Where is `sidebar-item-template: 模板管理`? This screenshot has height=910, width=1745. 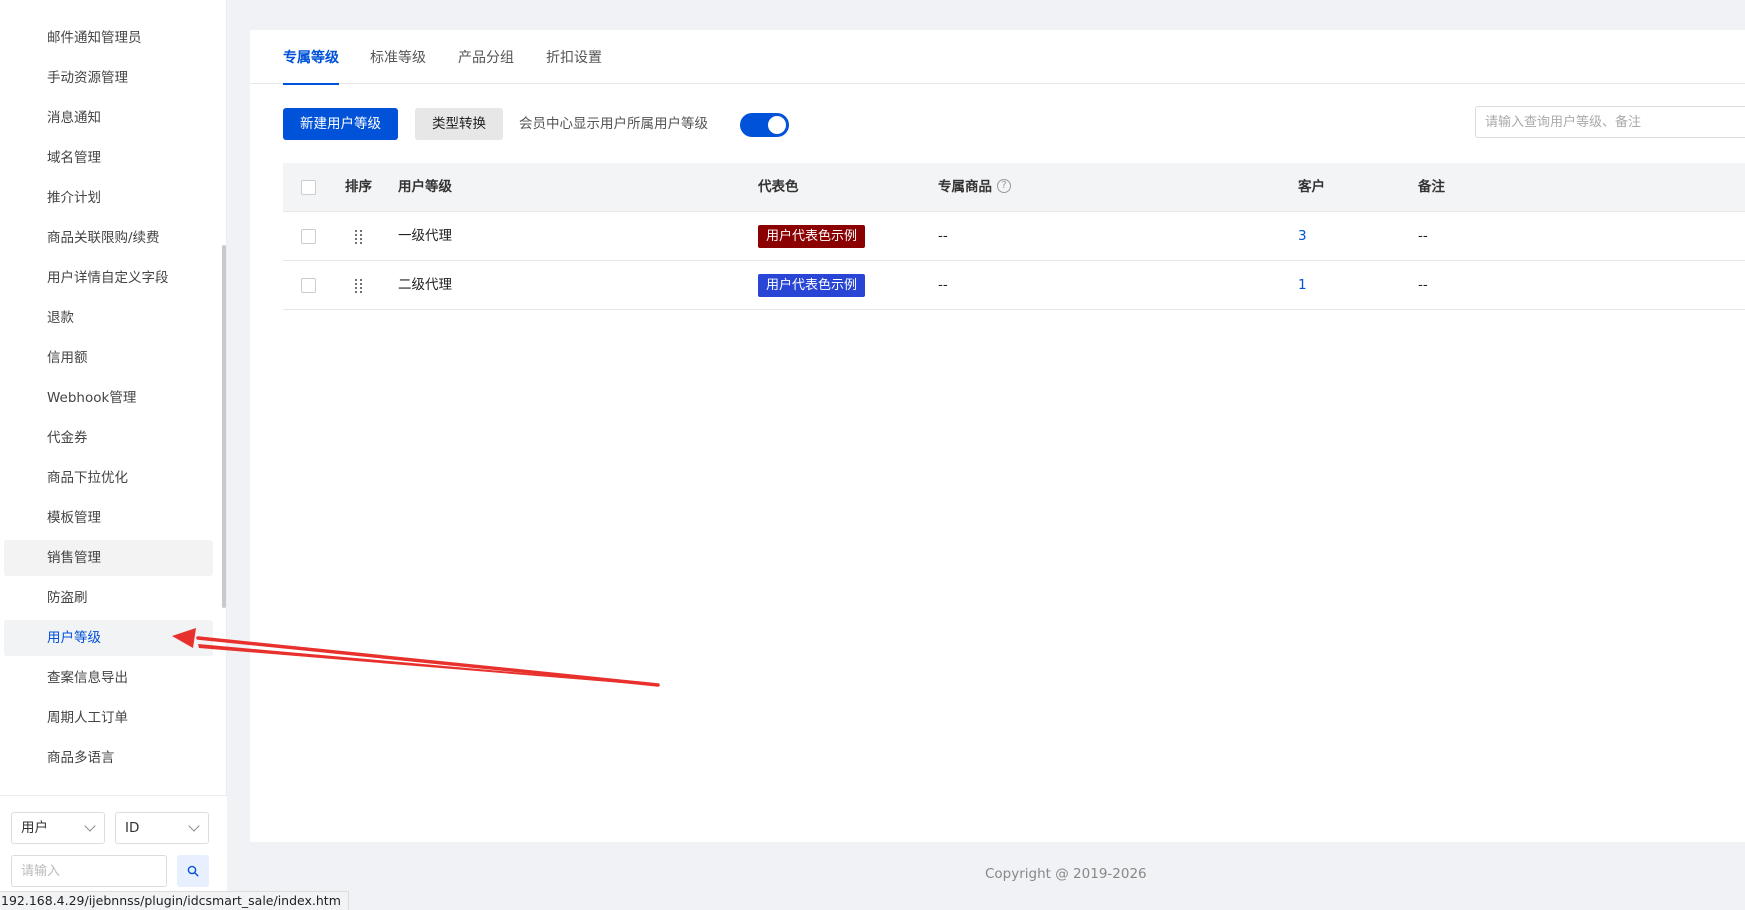
sidebar-item-template: 模板管理 is located at coordinates (108, 518).